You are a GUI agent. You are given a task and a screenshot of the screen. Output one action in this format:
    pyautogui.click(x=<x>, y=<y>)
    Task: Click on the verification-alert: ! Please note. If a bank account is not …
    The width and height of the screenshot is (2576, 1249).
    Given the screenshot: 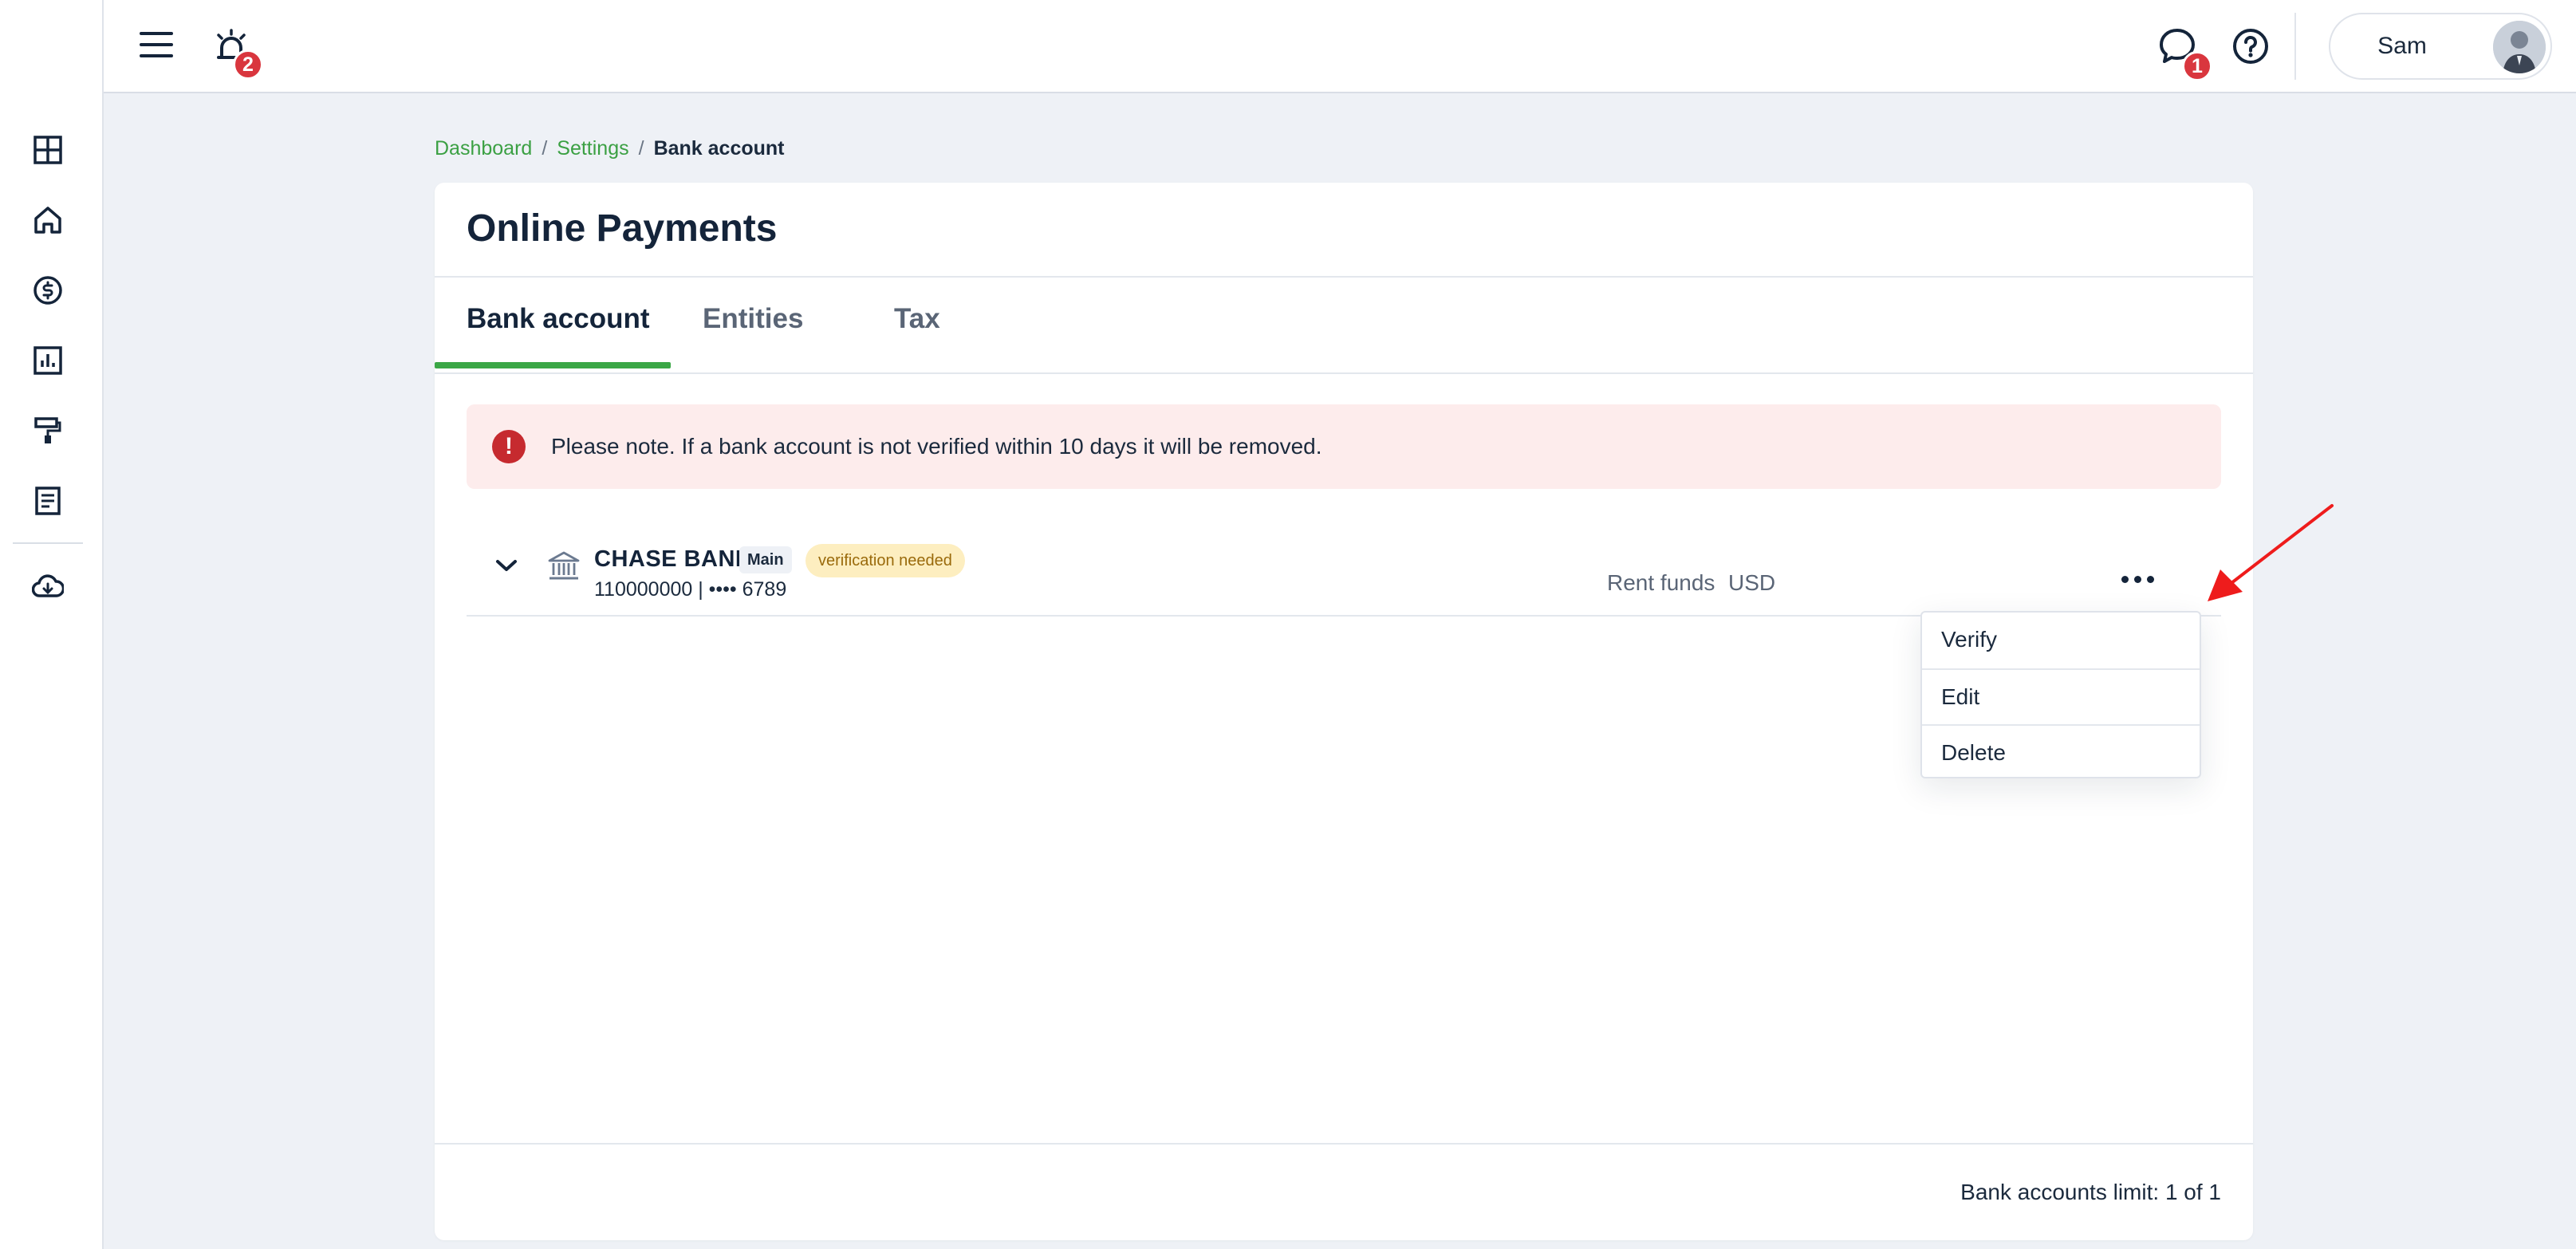 What is the action you would take?
    pyautogui.click(x=1344, y=447)
    